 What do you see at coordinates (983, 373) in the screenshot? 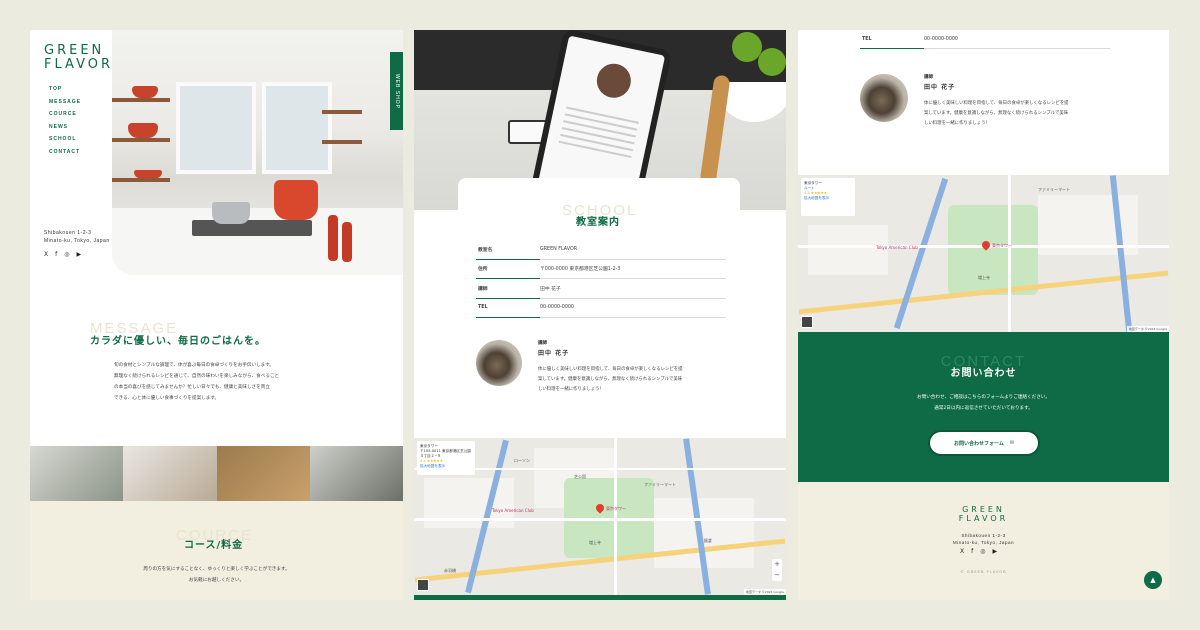
I see `contact-heading: お問い合わせ` at bounding box center [983, 373].